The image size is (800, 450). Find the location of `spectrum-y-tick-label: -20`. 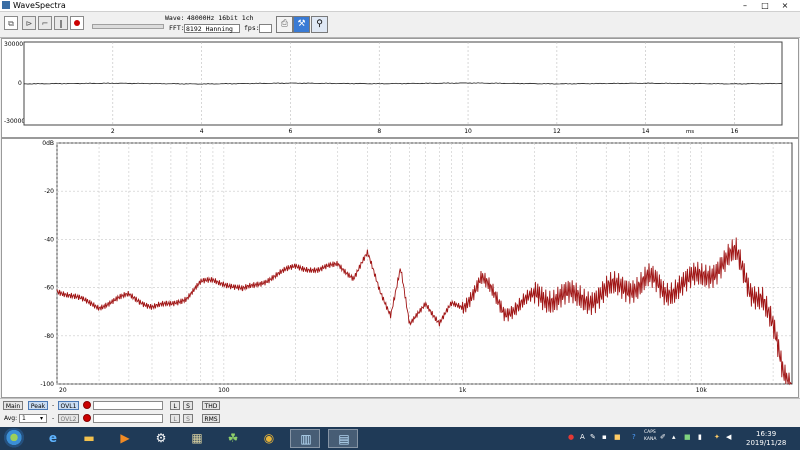

spectrum-y-tick-label: -20 is located at coordinates (49, 191).